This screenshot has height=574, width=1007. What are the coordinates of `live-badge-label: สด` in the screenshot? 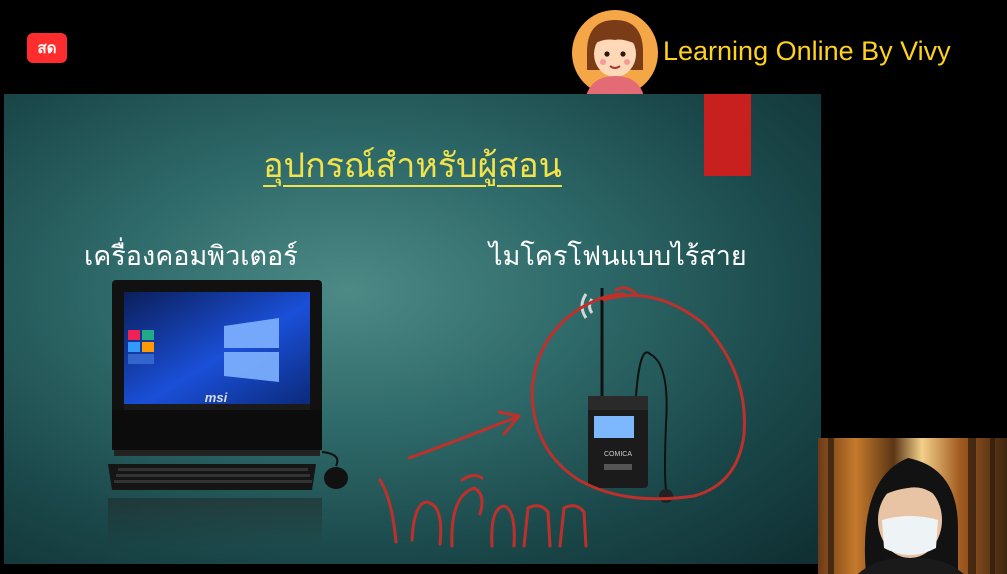 It's located at (47, 48).